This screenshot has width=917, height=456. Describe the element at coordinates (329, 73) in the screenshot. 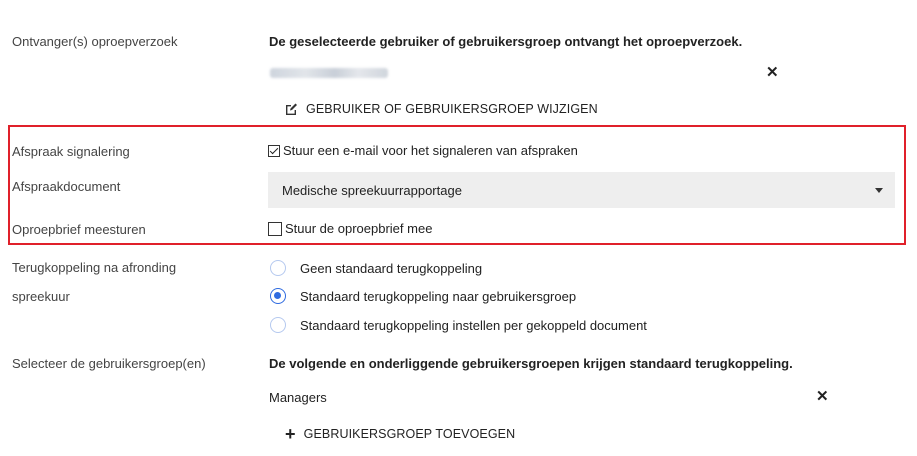

I see `blurred-recipient-name` at that location.